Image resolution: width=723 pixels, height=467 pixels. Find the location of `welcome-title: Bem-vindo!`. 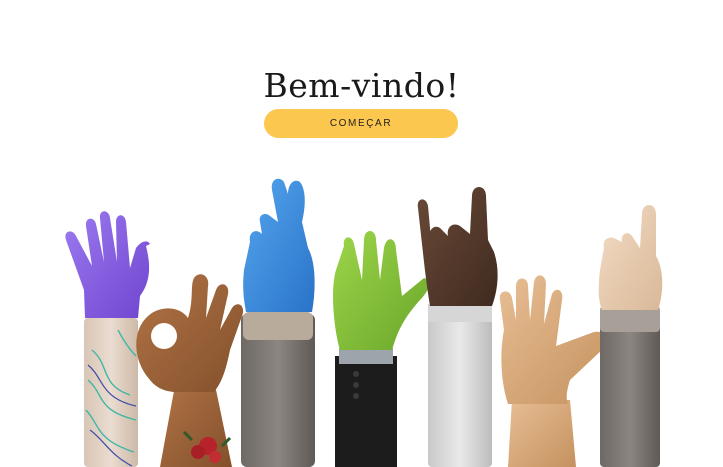

welcome-title: Bem-vindo! is located at coordinates (361, 86).